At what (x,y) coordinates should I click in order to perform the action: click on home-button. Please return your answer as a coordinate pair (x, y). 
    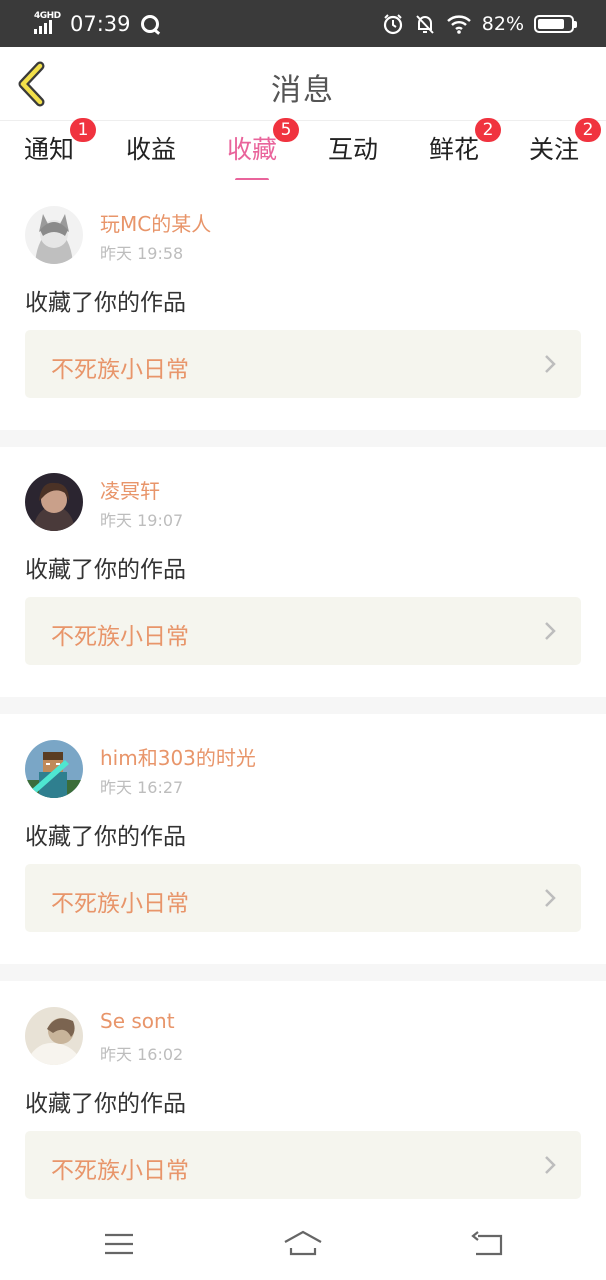
    Looking at the image, I should click on (303, 1244).